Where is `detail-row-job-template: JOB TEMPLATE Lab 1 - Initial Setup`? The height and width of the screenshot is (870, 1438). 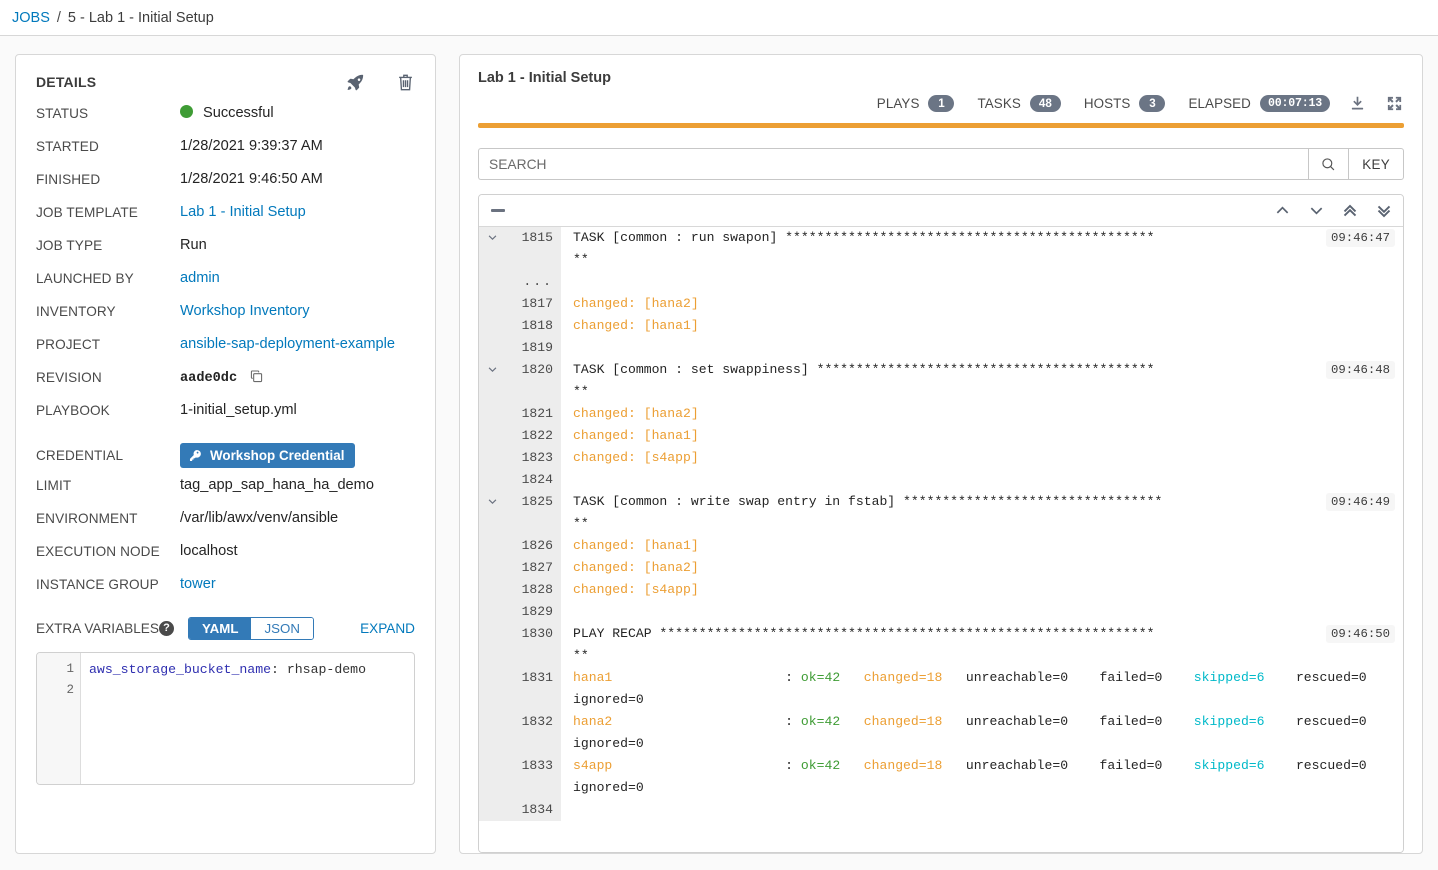 detail-row-job-template: JOB TEMPLATE Lab 1 - Initial Setup is located at coordinates (225, 219).